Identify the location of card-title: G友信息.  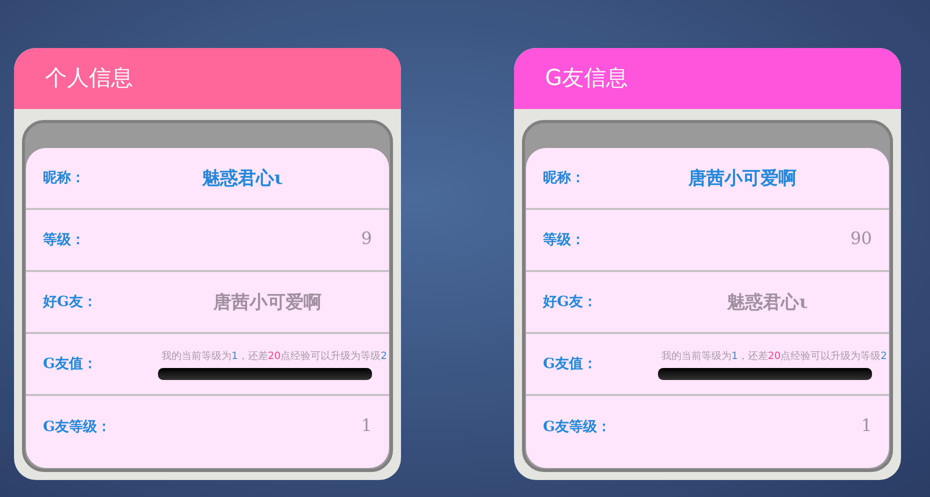
(586, 79).